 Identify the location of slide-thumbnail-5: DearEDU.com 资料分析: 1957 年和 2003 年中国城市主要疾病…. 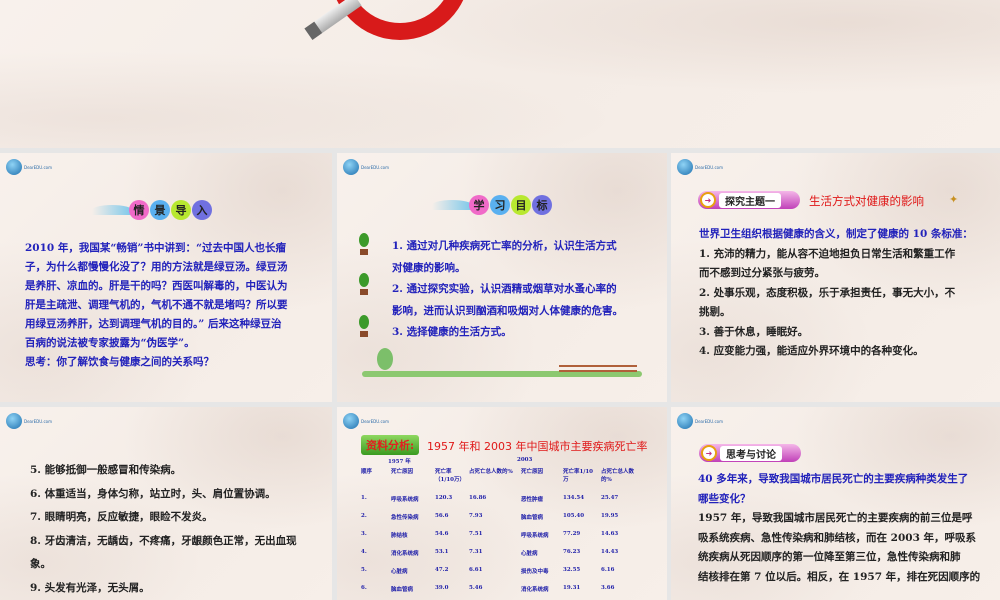
(502, 503).